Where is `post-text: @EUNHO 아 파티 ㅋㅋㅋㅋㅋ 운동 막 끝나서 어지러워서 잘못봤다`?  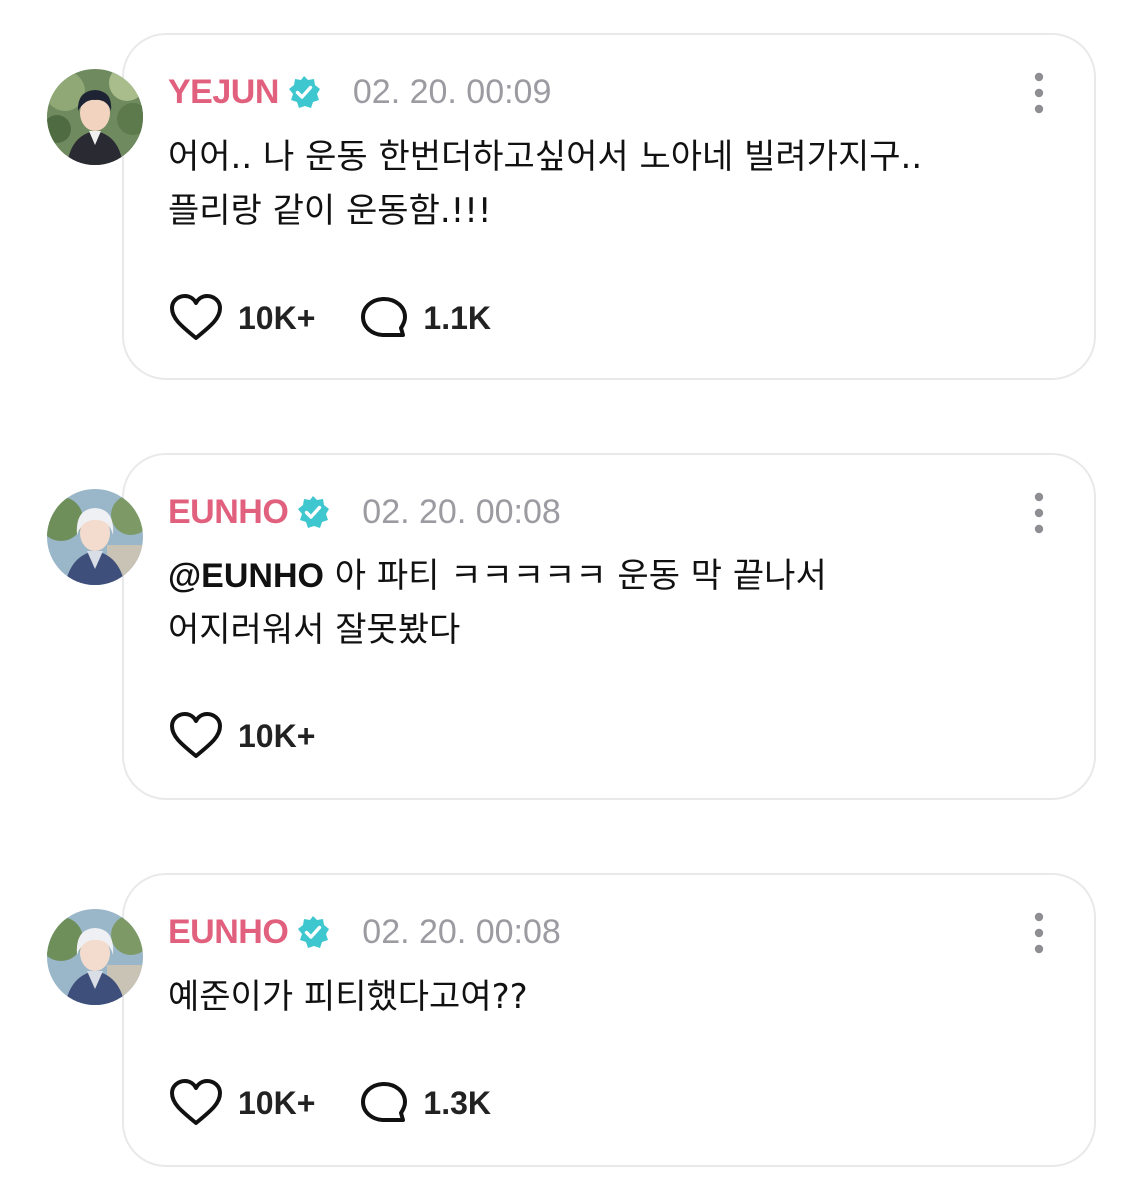
post-text: @EUNHO 아 파티 ㅋㅋㅋㅋㅋ 운동 막 끝나서 어지러워서 잘못봤다 is located at coordinates (608, 603).